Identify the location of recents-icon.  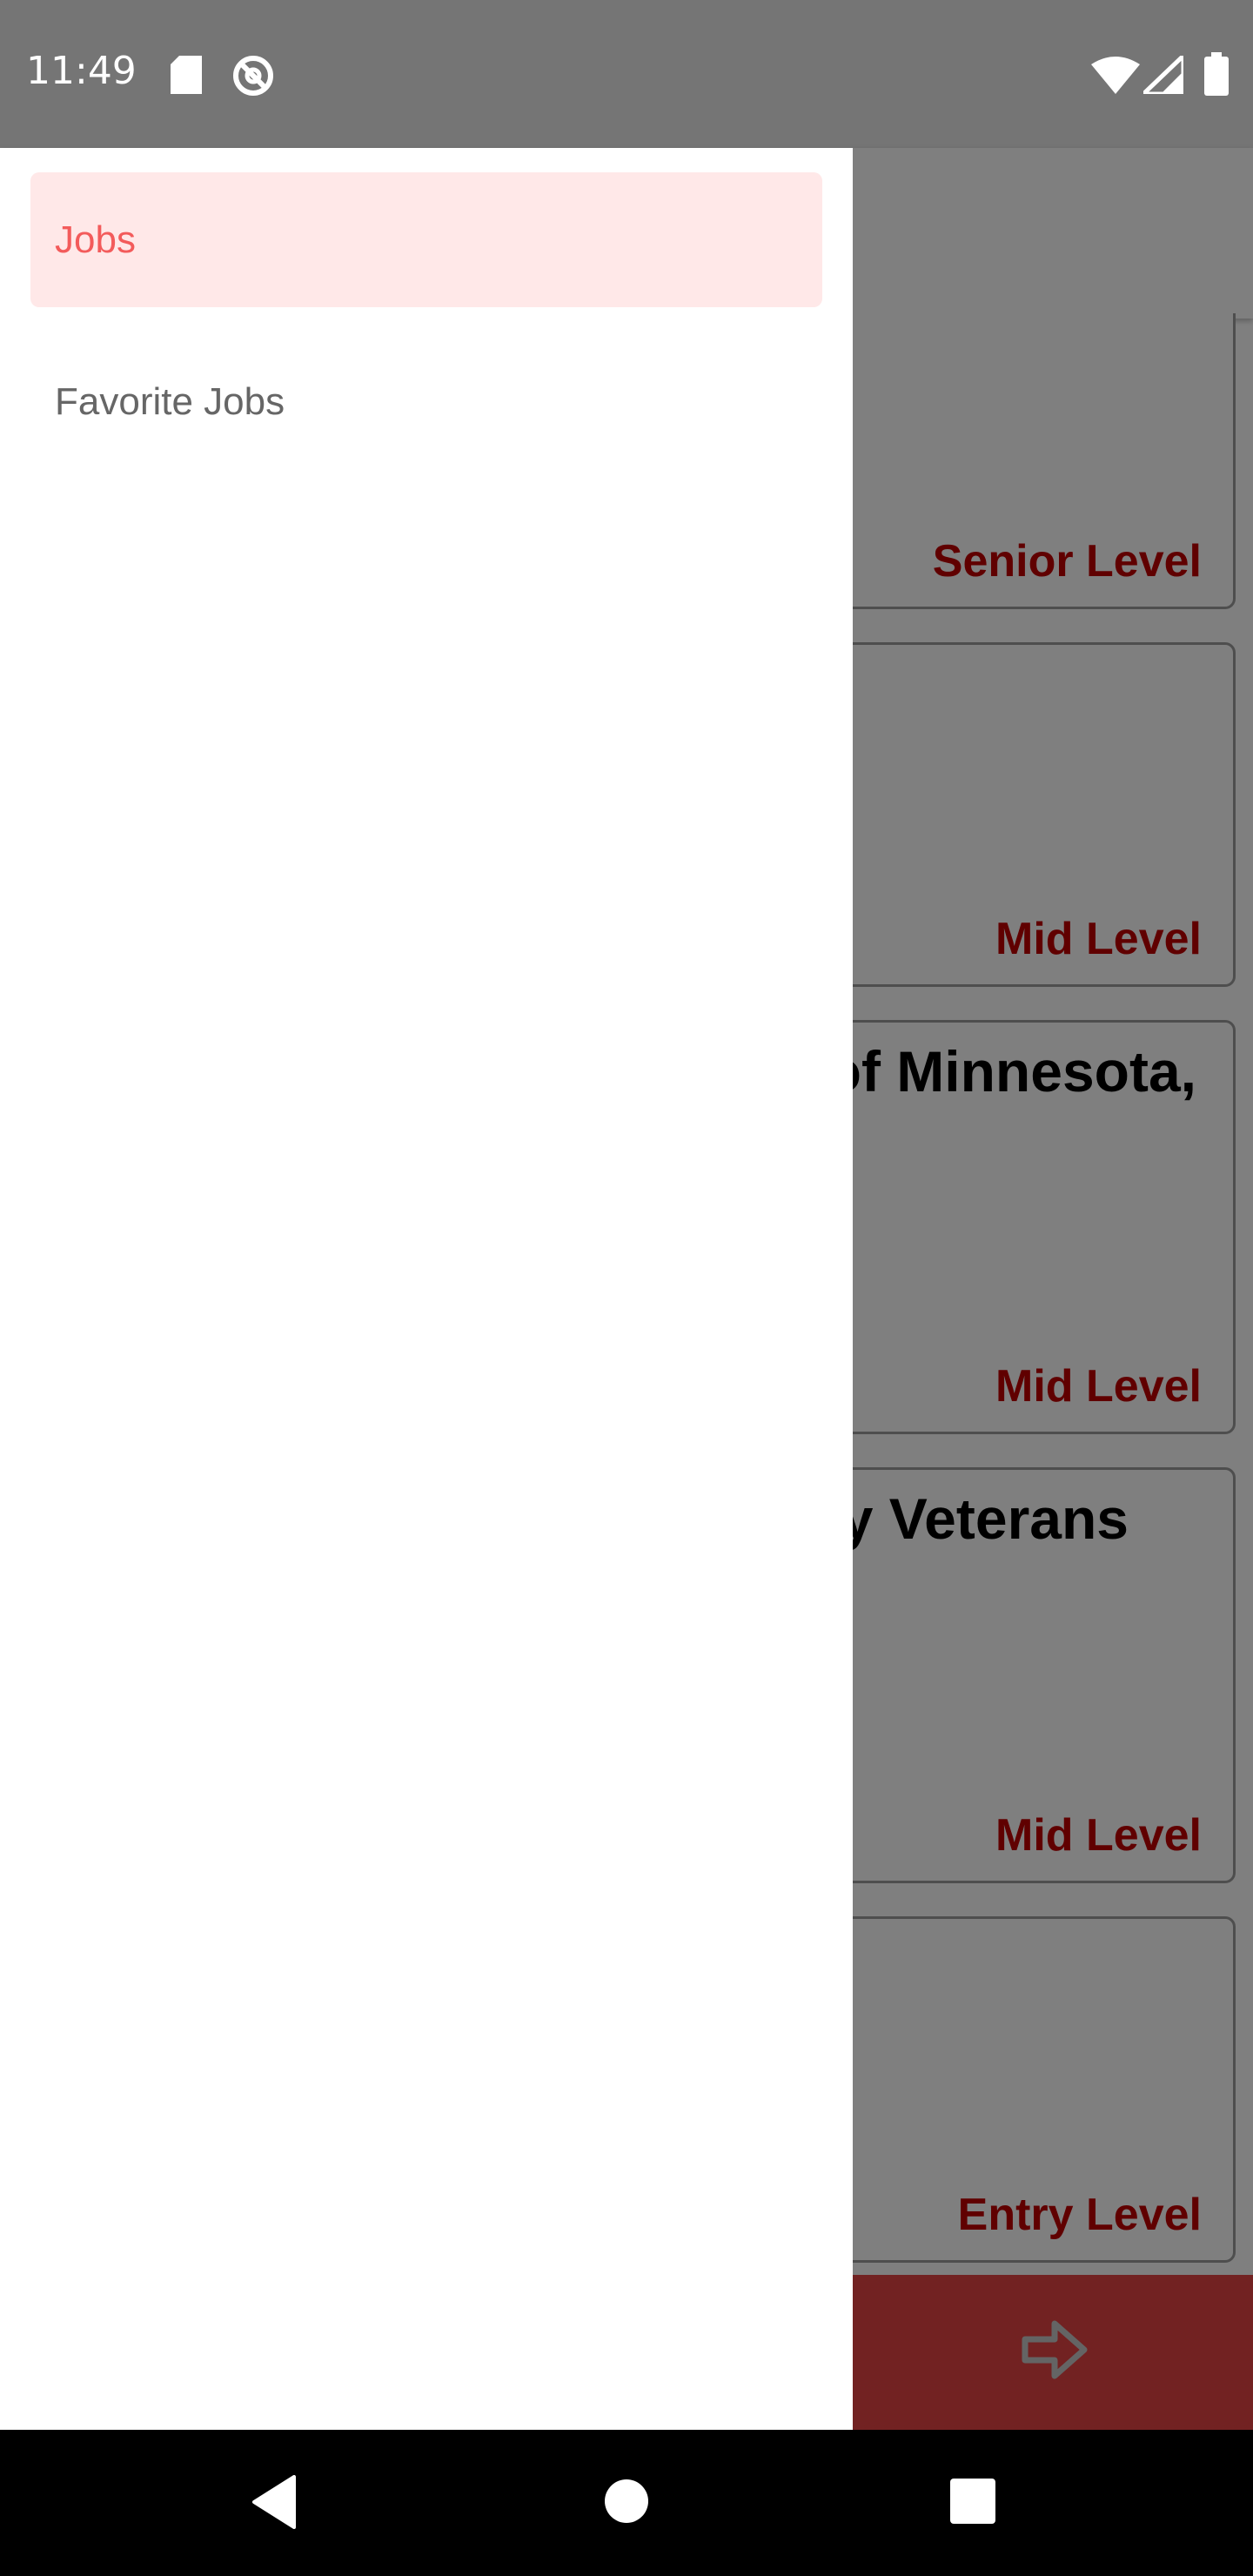
(972, 2504).